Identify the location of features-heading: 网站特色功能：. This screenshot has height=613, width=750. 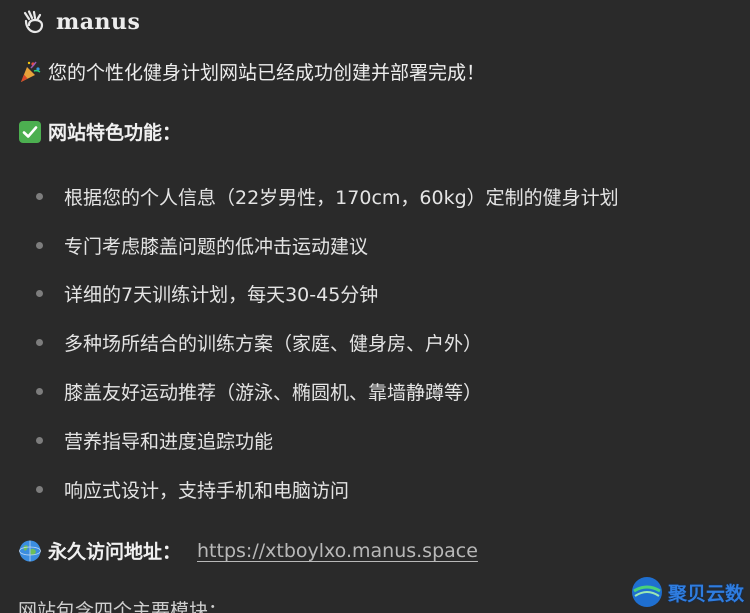
(99, 131).